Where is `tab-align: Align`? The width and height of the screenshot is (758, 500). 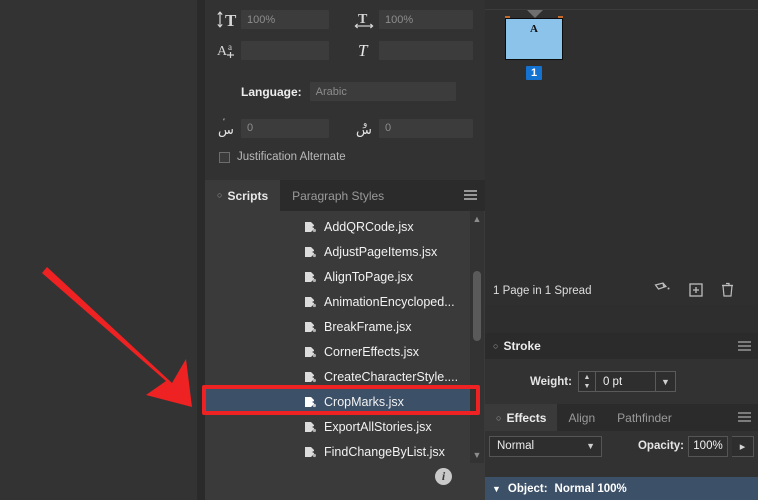
tab-align: Align is located at coordinates (581, 417).